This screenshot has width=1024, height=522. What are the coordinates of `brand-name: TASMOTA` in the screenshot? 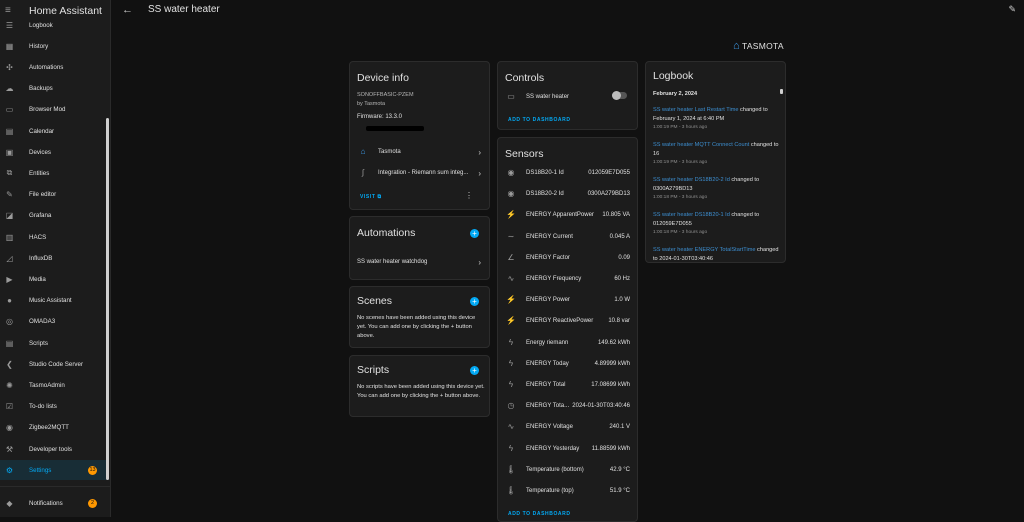 It's located at (762, 46).